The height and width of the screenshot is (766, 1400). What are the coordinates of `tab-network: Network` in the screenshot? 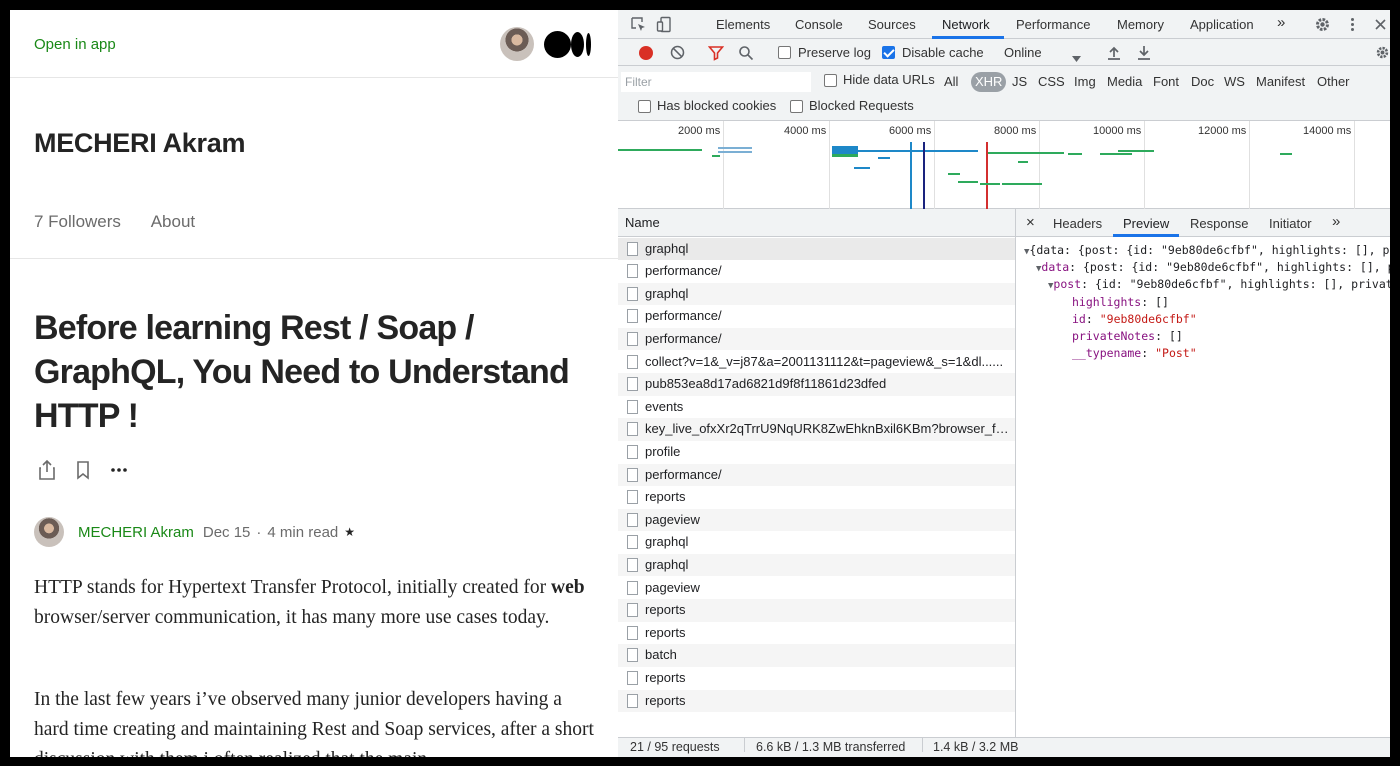 It's located at (966, 24).